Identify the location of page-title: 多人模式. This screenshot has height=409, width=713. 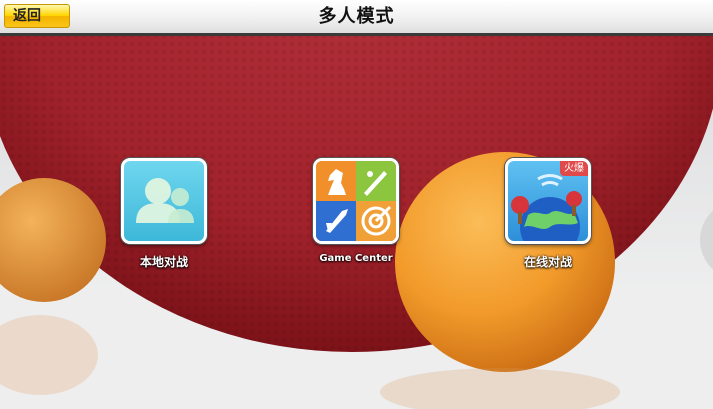
(356, 16).